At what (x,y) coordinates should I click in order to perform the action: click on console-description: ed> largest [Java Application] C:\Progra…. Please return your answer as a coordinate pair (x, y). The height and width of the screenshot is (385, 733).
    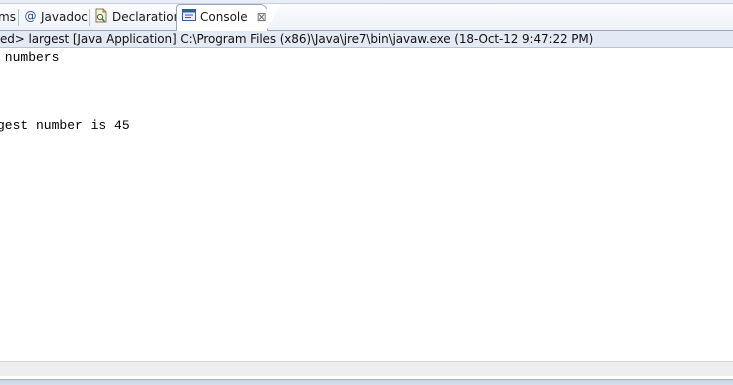
    Looking at the image, I should click on (366, 39).